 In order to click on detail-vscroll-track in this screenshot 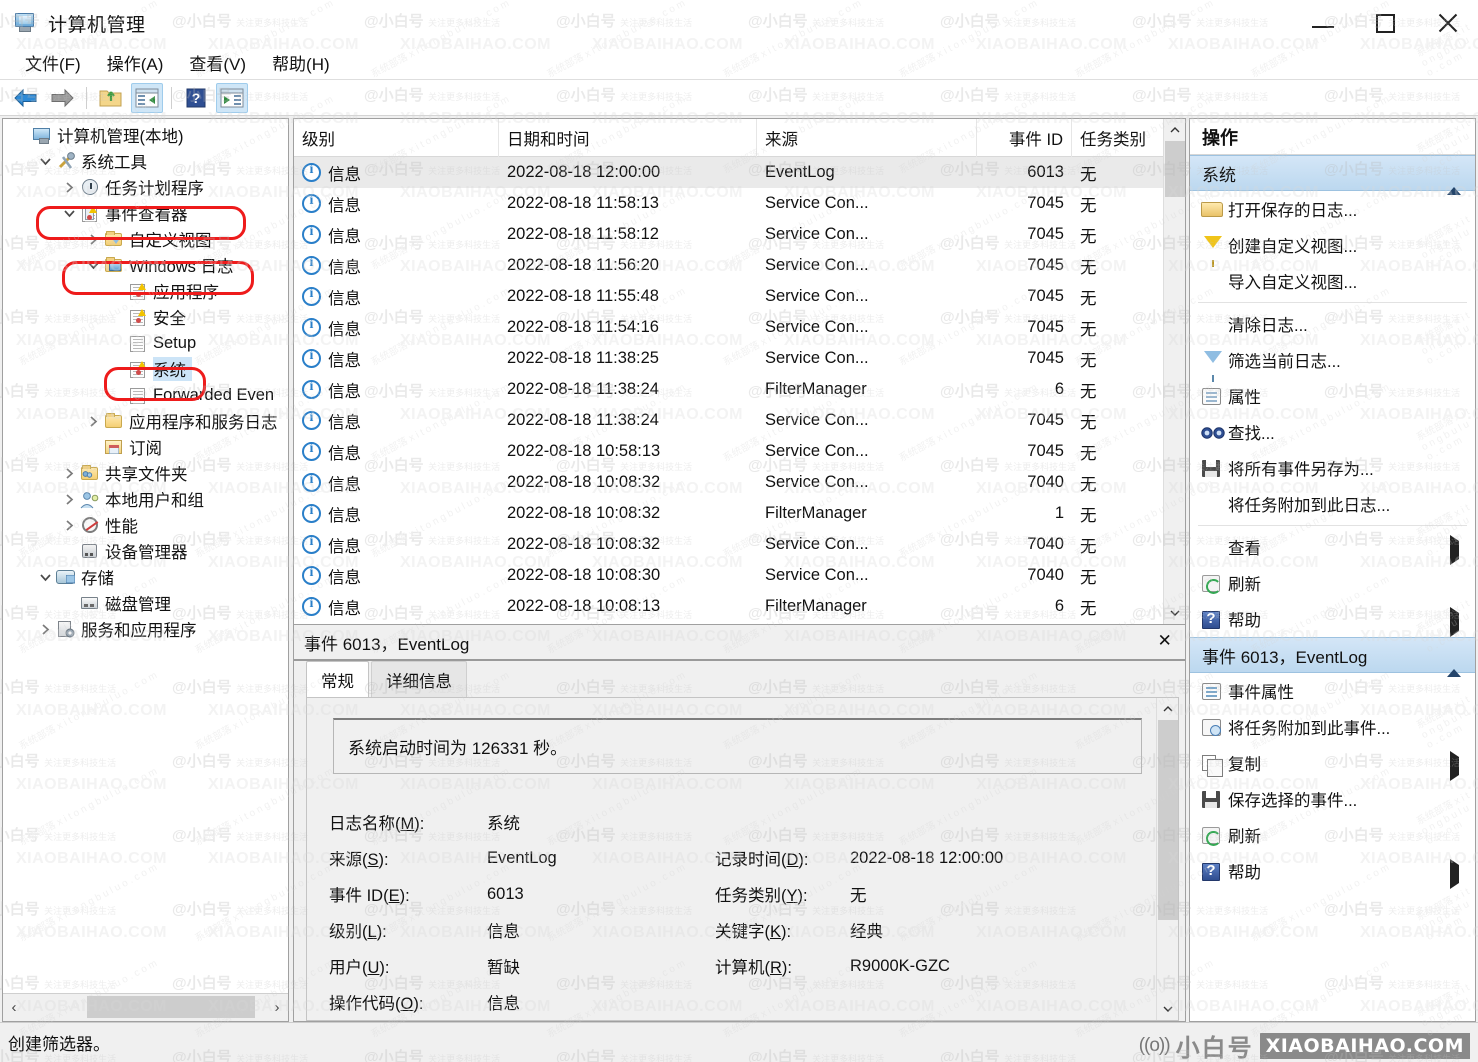, I will do `click(1168, 859)`.